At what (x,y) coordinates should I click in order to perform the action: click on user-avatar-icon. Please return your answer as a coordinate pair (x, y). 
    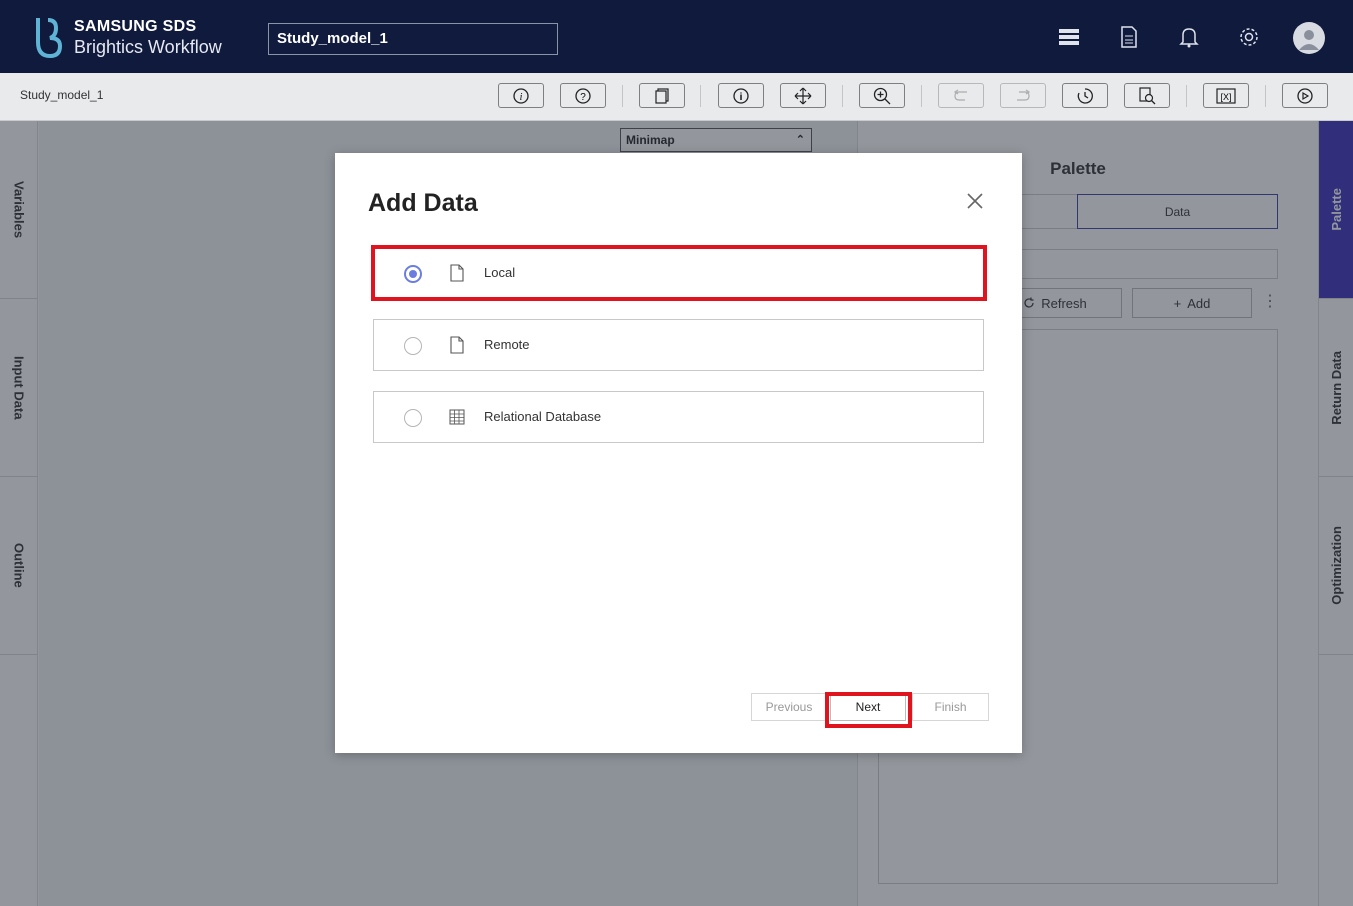
    Looking at the image, I should click on (1309, 38).